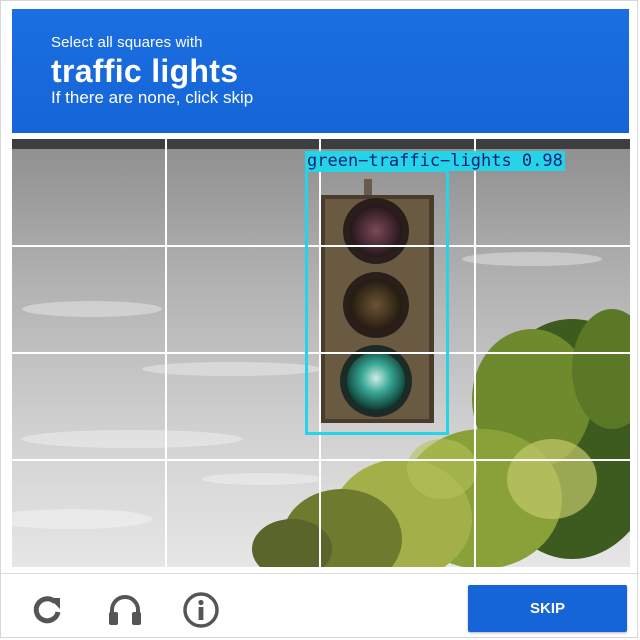 The width and height of the screenshot is (640, 640). What do you see at coordinates (320, 606) in the screenshot?
I see `captcha-footer: SKIP` at bounding box center [320, 606].